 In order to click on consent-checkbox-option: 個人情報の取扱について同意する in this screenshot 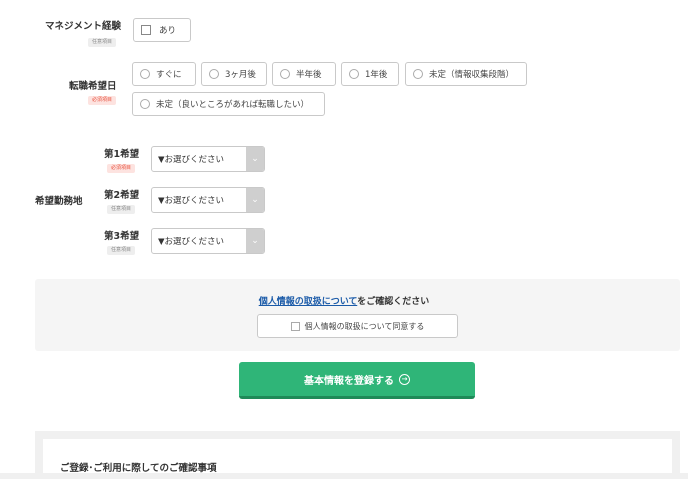, I will do `click(357, 326)`.